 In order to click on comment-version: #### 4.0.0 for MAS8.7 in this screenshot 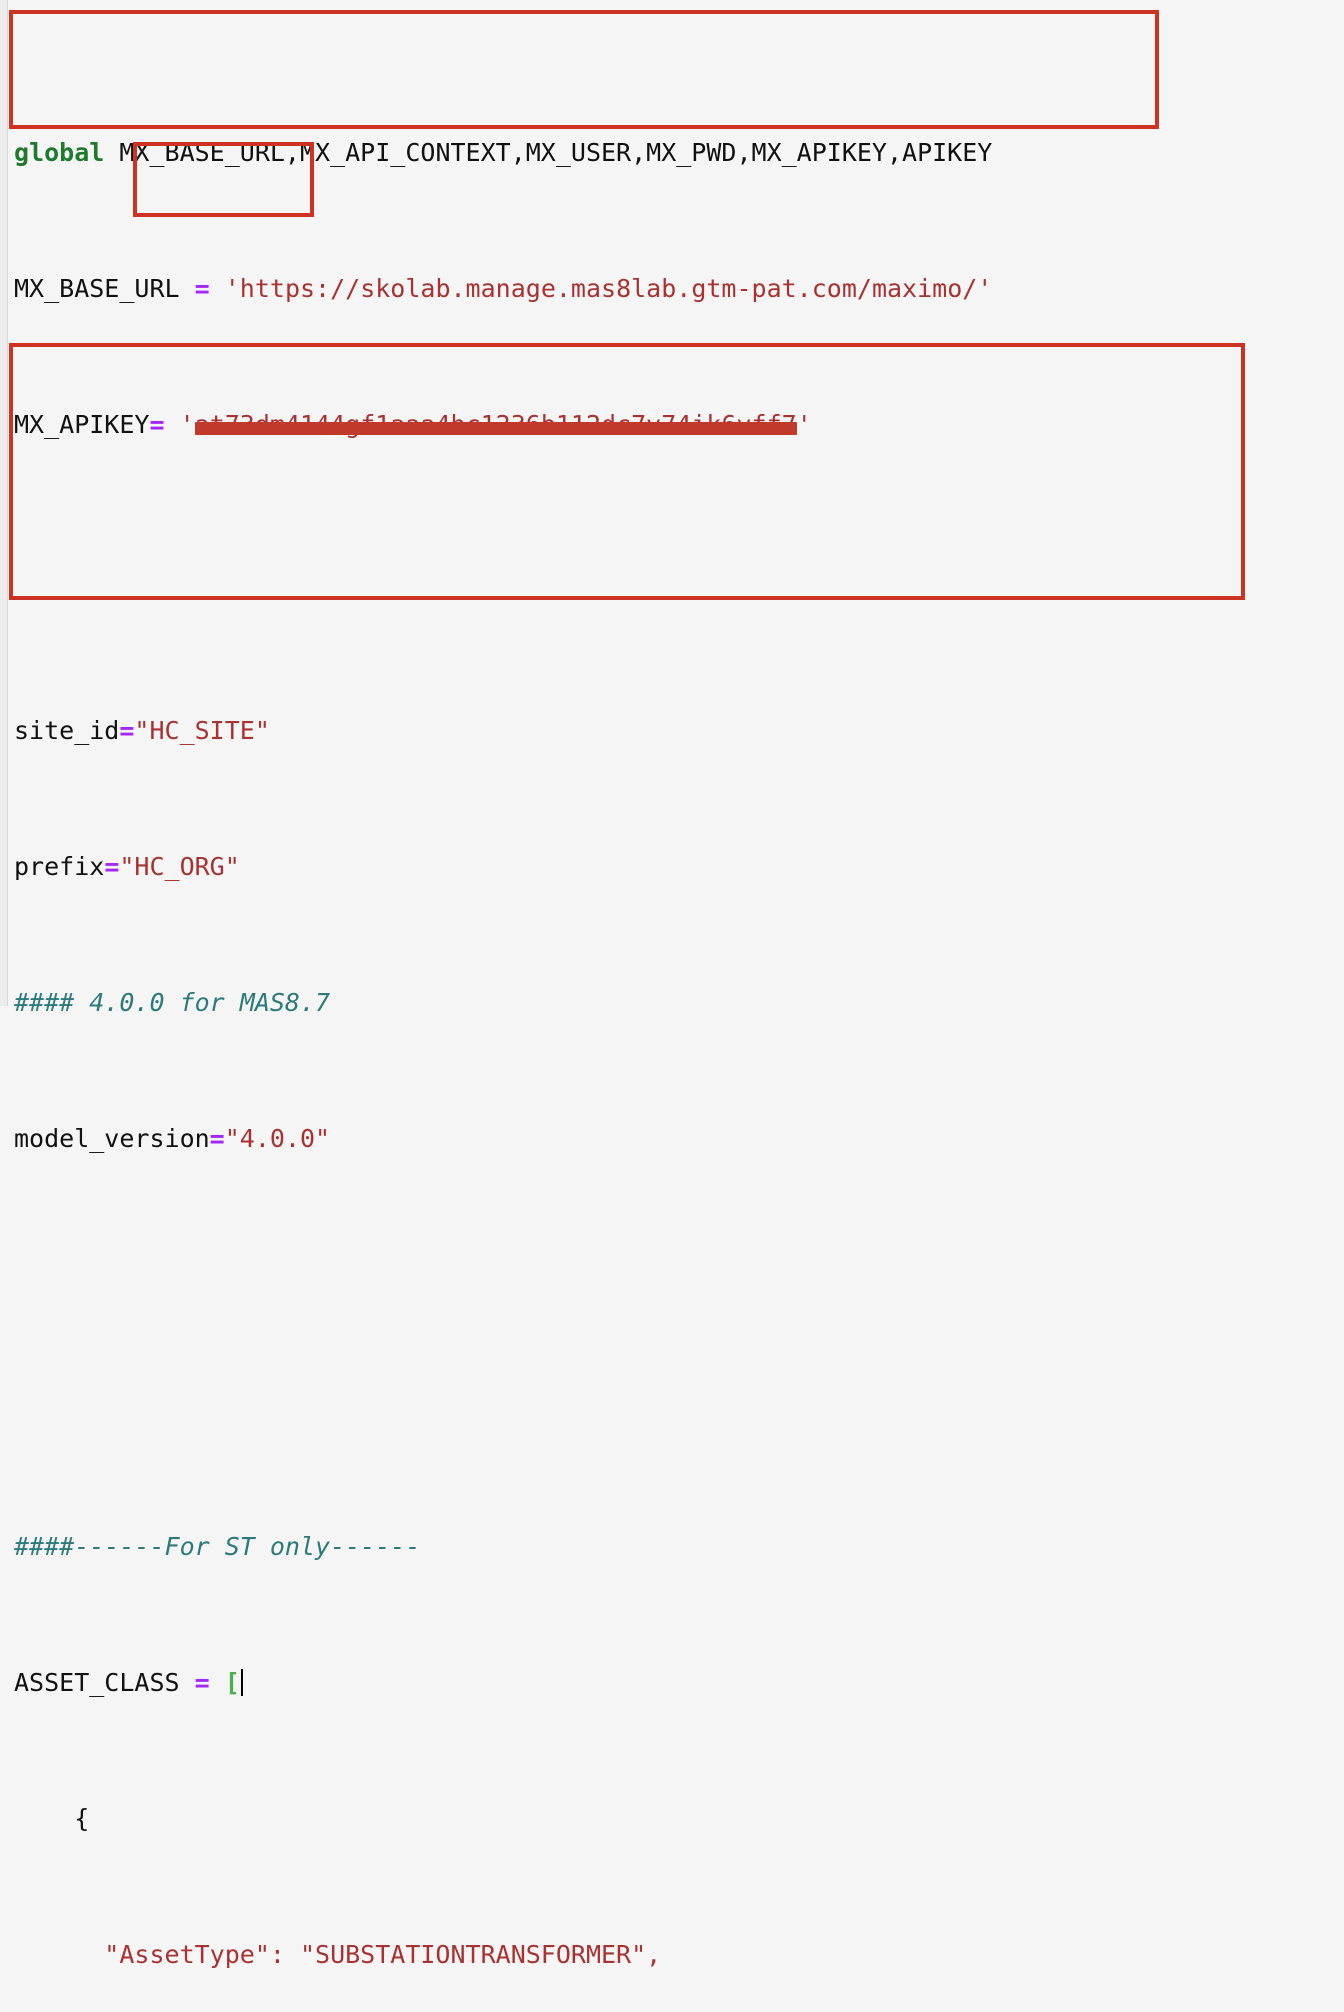, I will do `click(172, 1002)`.